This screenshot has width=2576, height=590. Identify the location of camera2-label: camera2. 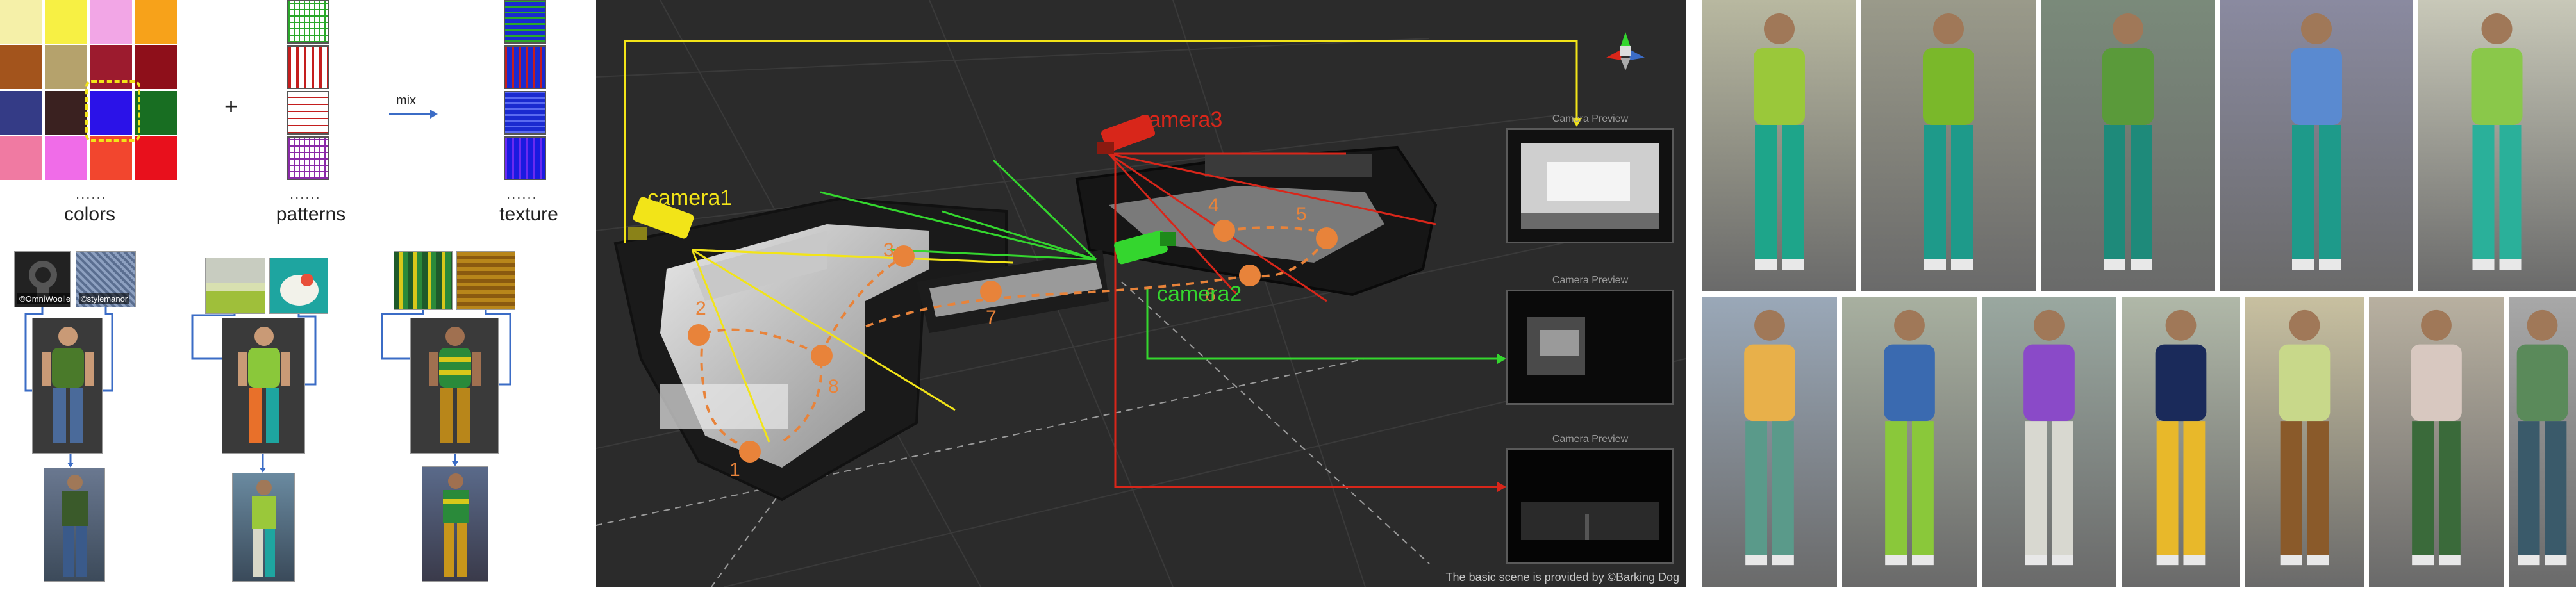
(1199, 294).